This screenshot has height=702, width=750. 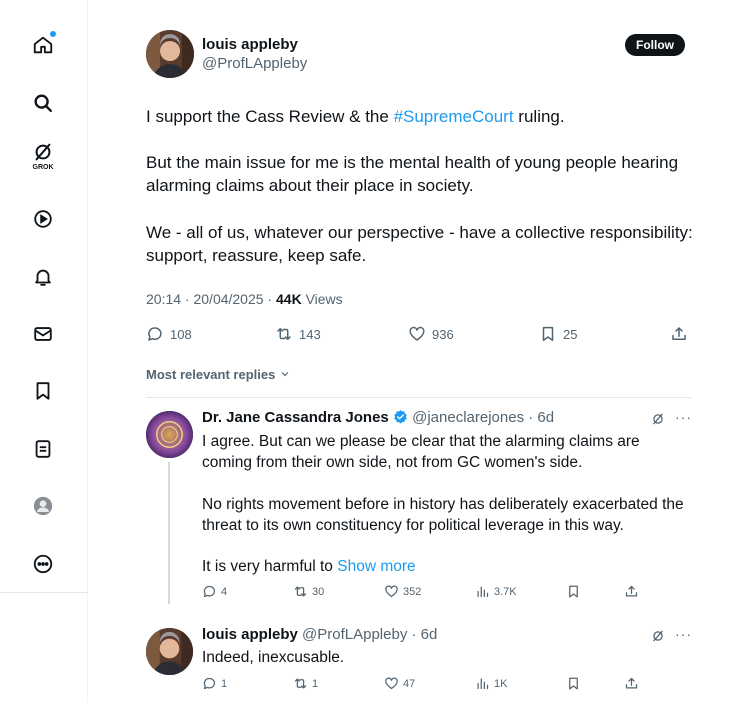 I want to click on more-icon, so click(x=43, y=564).